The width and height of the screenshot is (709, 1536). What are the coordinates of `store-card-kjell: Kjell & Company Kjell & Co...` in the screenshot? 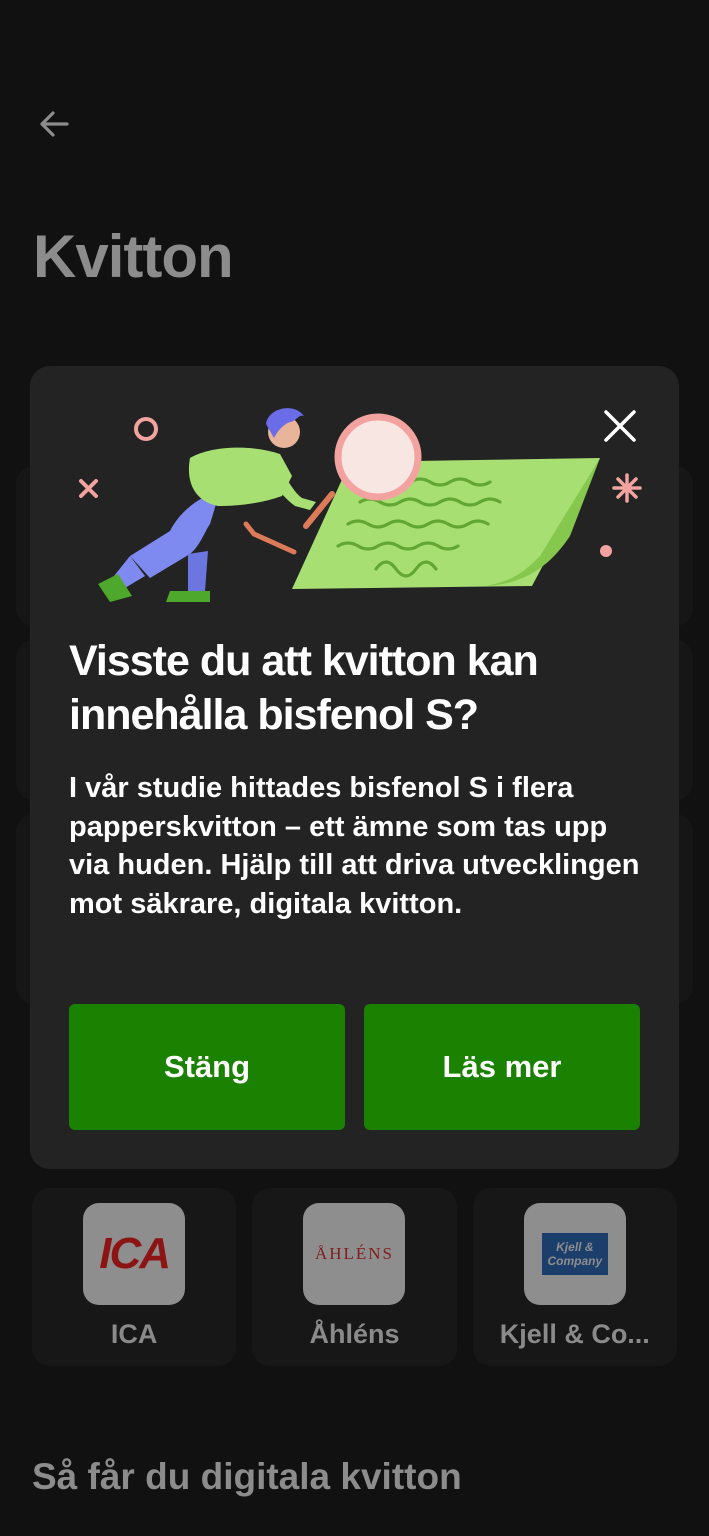 It's located at (574, 1277).